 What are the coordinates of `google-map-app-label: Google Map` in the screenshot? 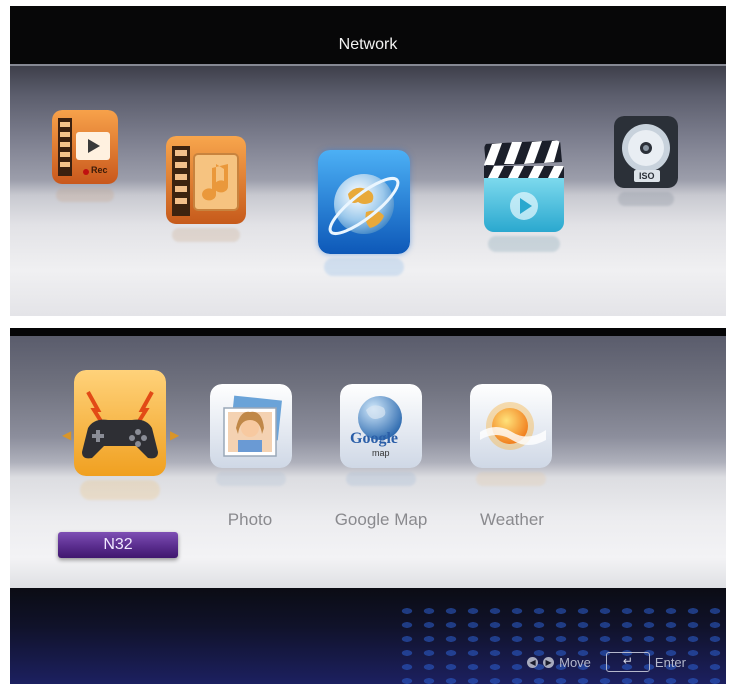 It's located at (381, 519).